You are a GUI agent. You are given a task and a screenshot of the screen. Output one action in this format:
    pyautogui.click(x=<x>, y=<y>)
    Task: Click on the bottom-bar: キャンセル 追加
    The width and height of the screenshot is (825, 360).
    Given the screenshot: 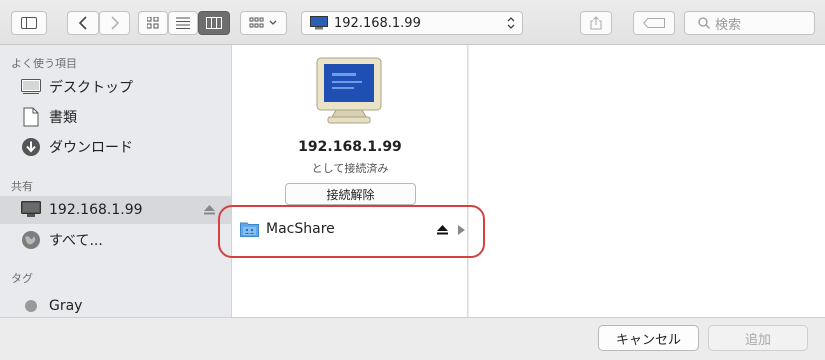 What is the action you would take?
    pyautogui.click(x=412, y=338)
    